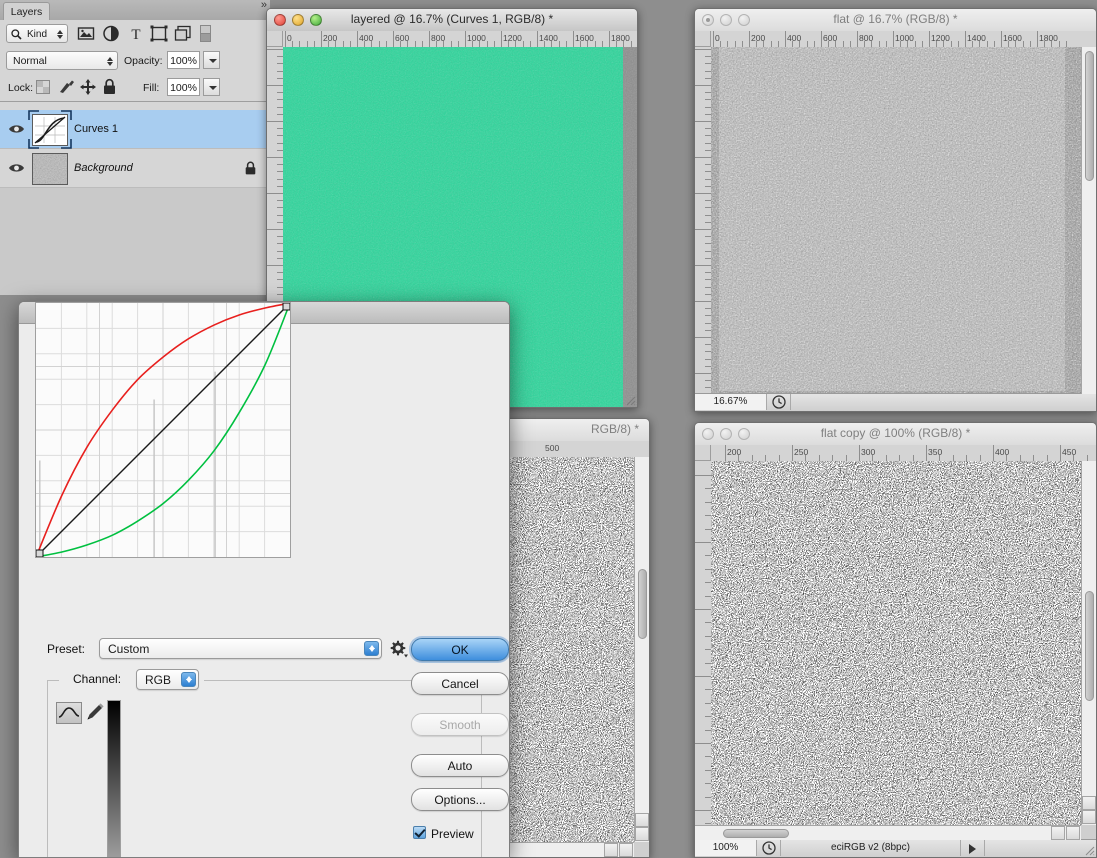 The width and height of the screenshot is (1097, 858). I want to click on channel-stepper, so click(188, 679).